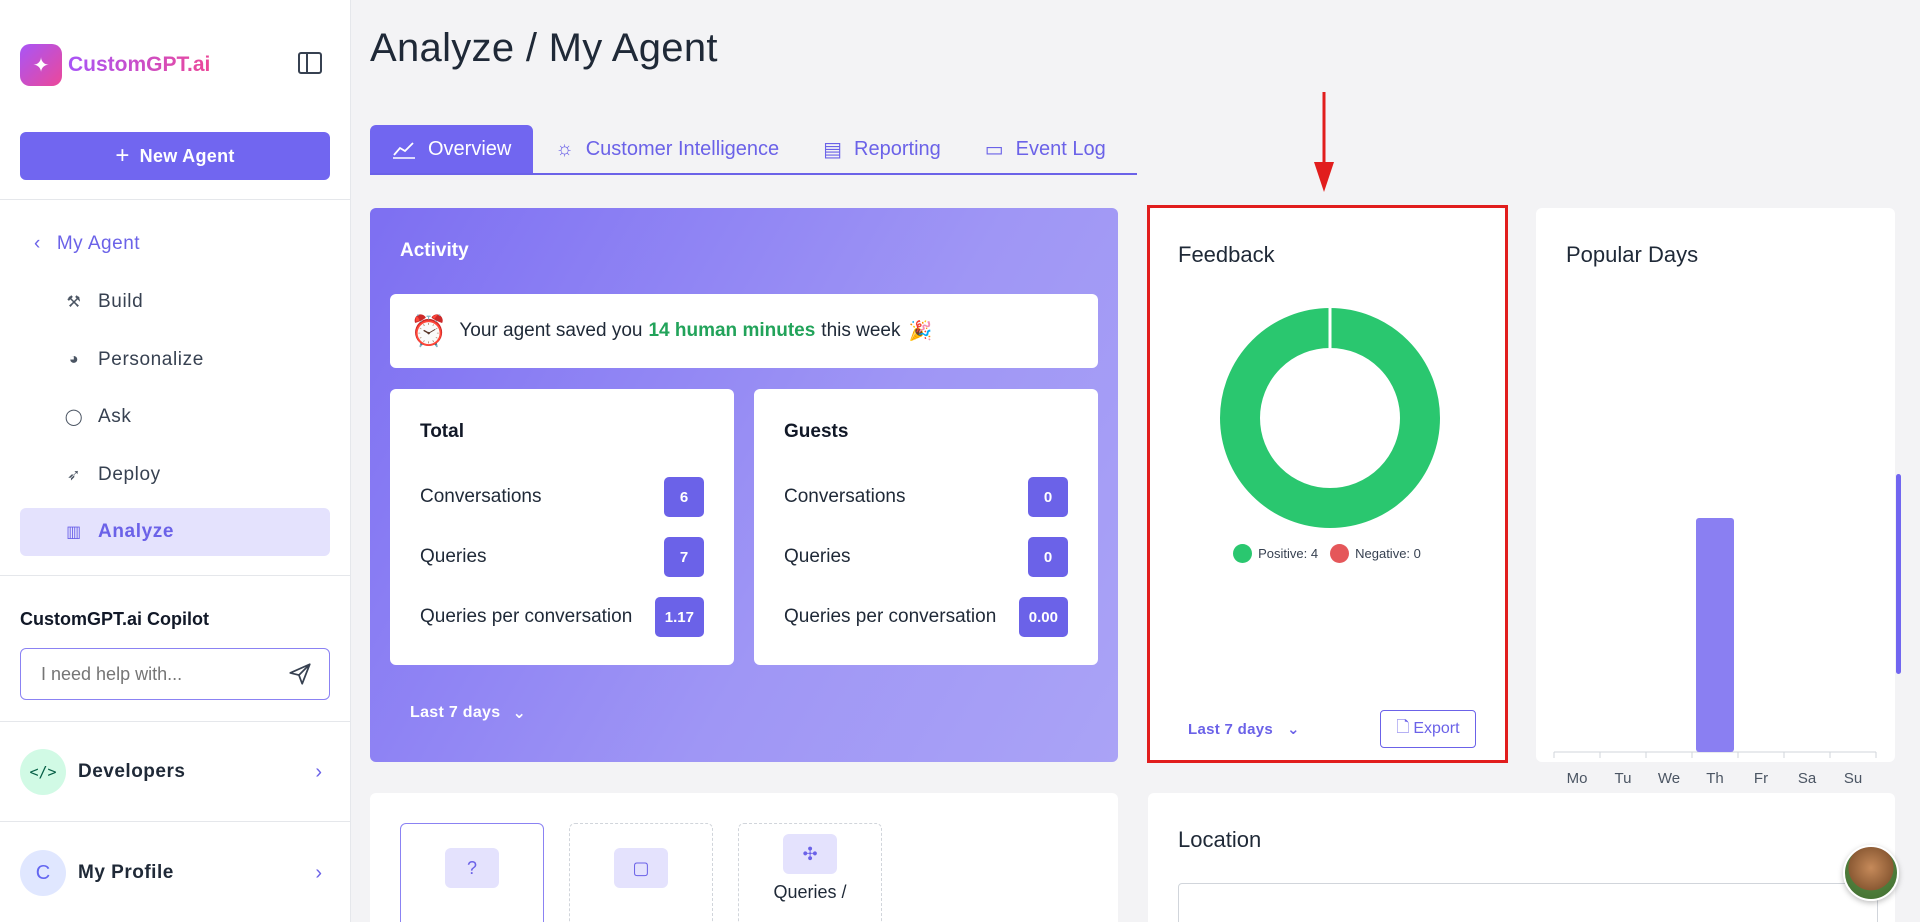 Image resolution: width=1920 pixels, height=922 pixels. Describe the element at coordinates (1243, 553) in the screenshot. I see `positive-legend-dot` at that location.